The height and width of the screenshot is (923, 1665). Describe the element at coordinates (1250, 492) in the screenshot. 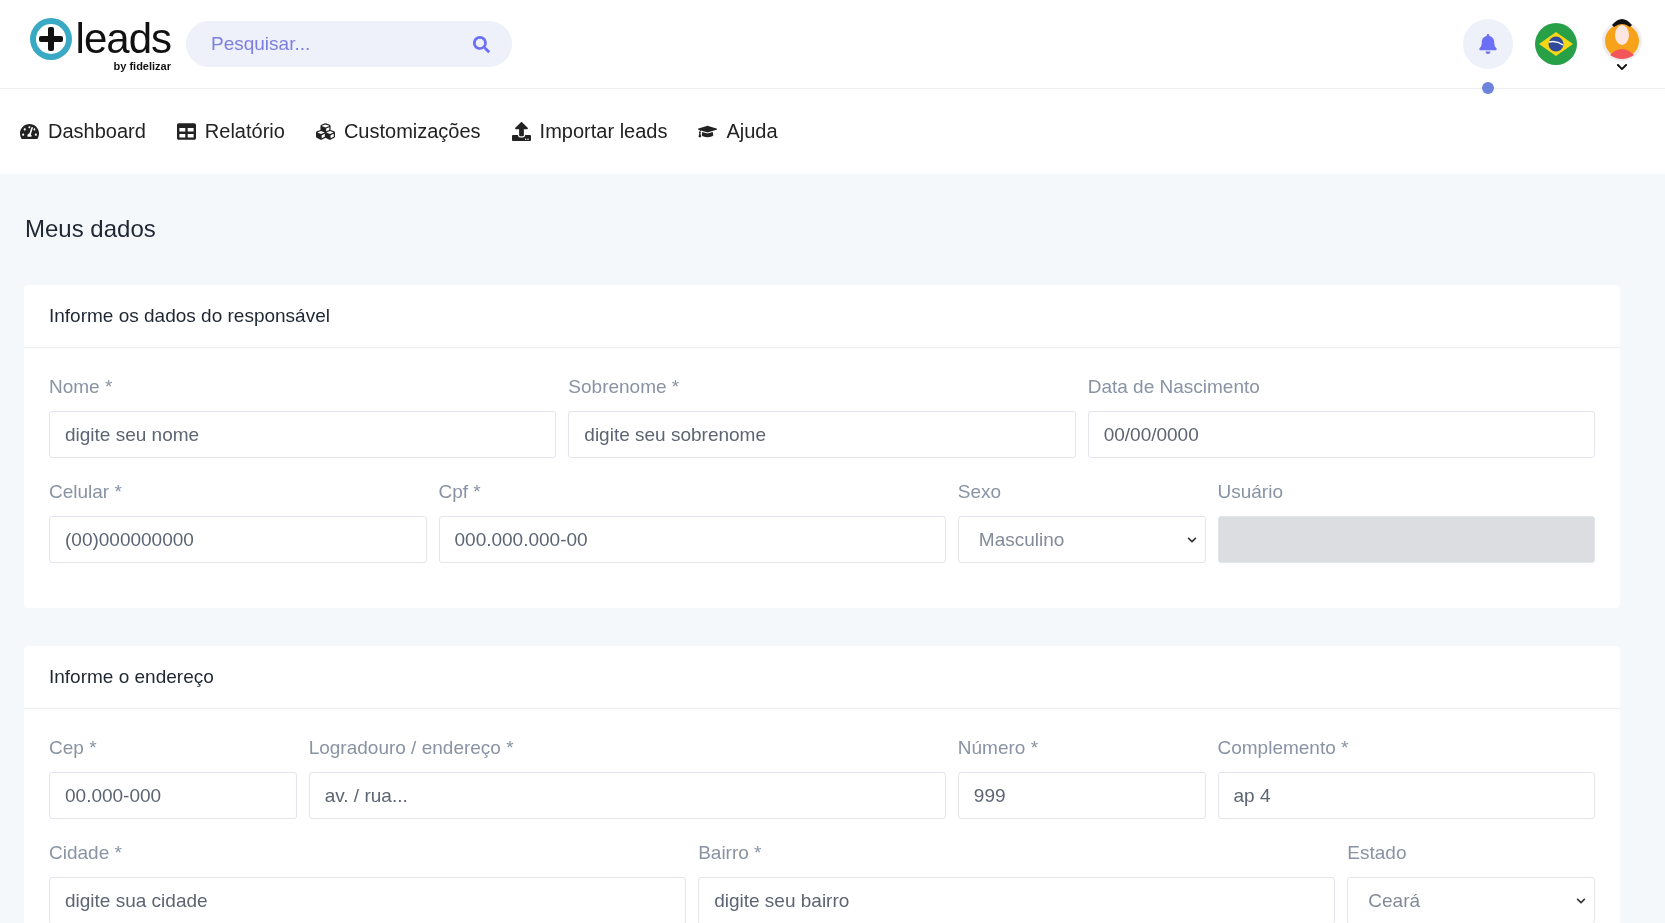

I see `field-label: Usuário` at that location.